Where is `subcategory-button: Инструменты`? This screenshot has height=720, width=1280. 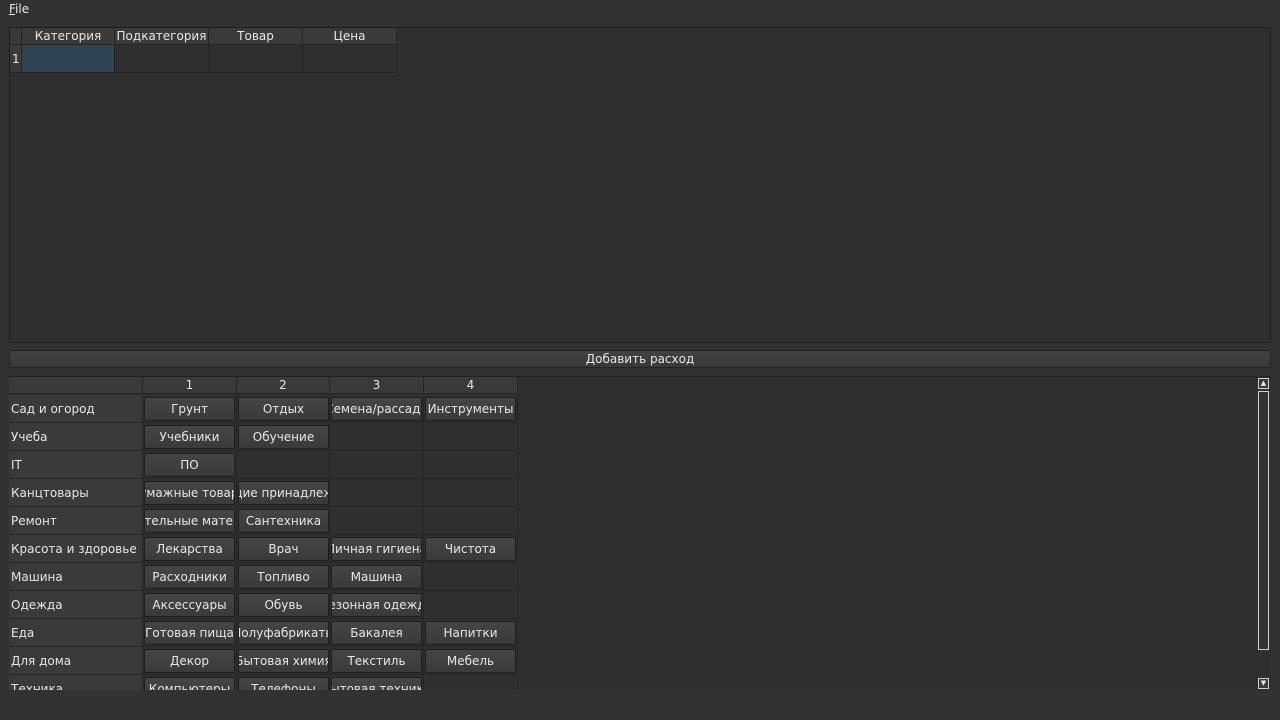
subcategory-button: Инструменты is located at coordinates (470, 409).